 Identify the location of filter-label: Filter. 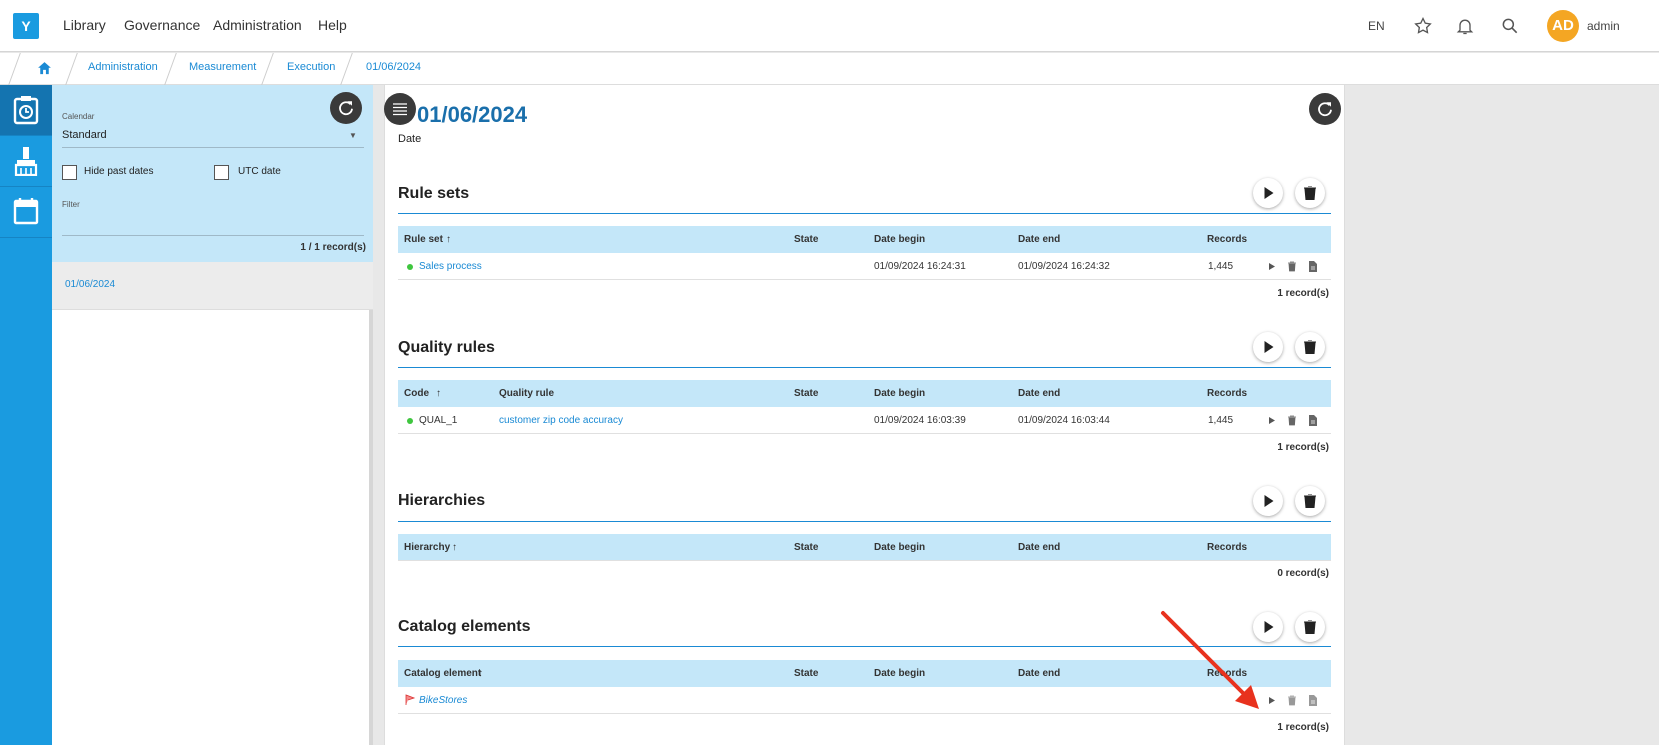
(71, 204).